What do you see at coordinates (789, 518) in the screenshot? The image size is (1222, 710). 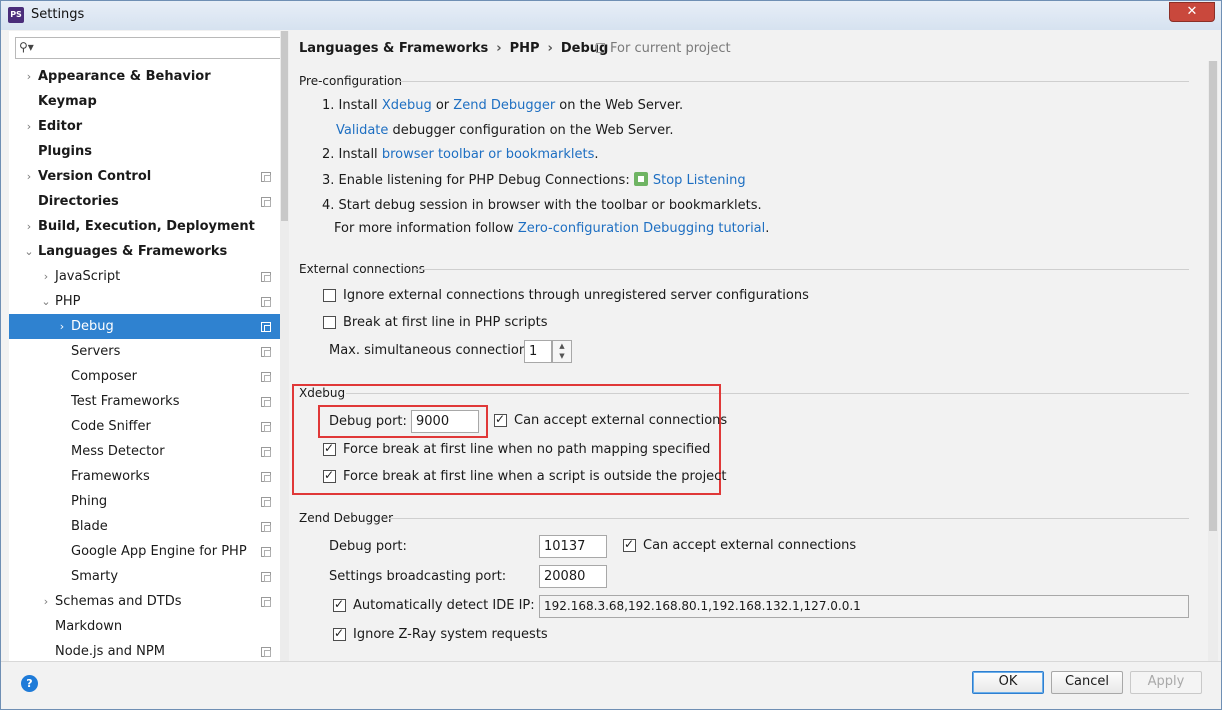 I see `divider` at bounding box center [789, 518].